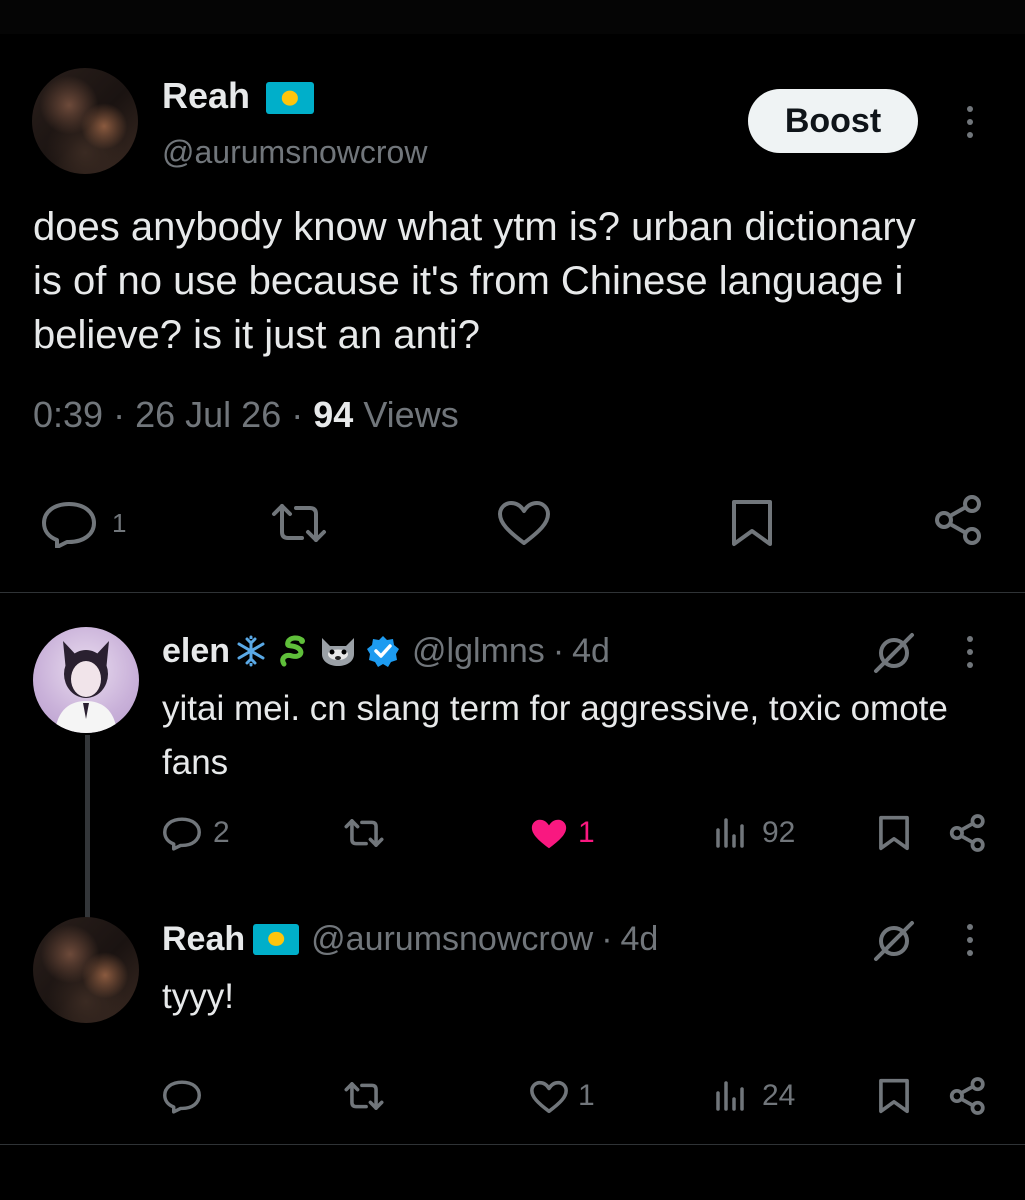 Image resolution: width=1025 pixels, height=1200 pixels. What do you see at coordinates (208, 414) in the screenshot?
I see `post-date: 26 Jul 26` at bounding box center [208, 414].